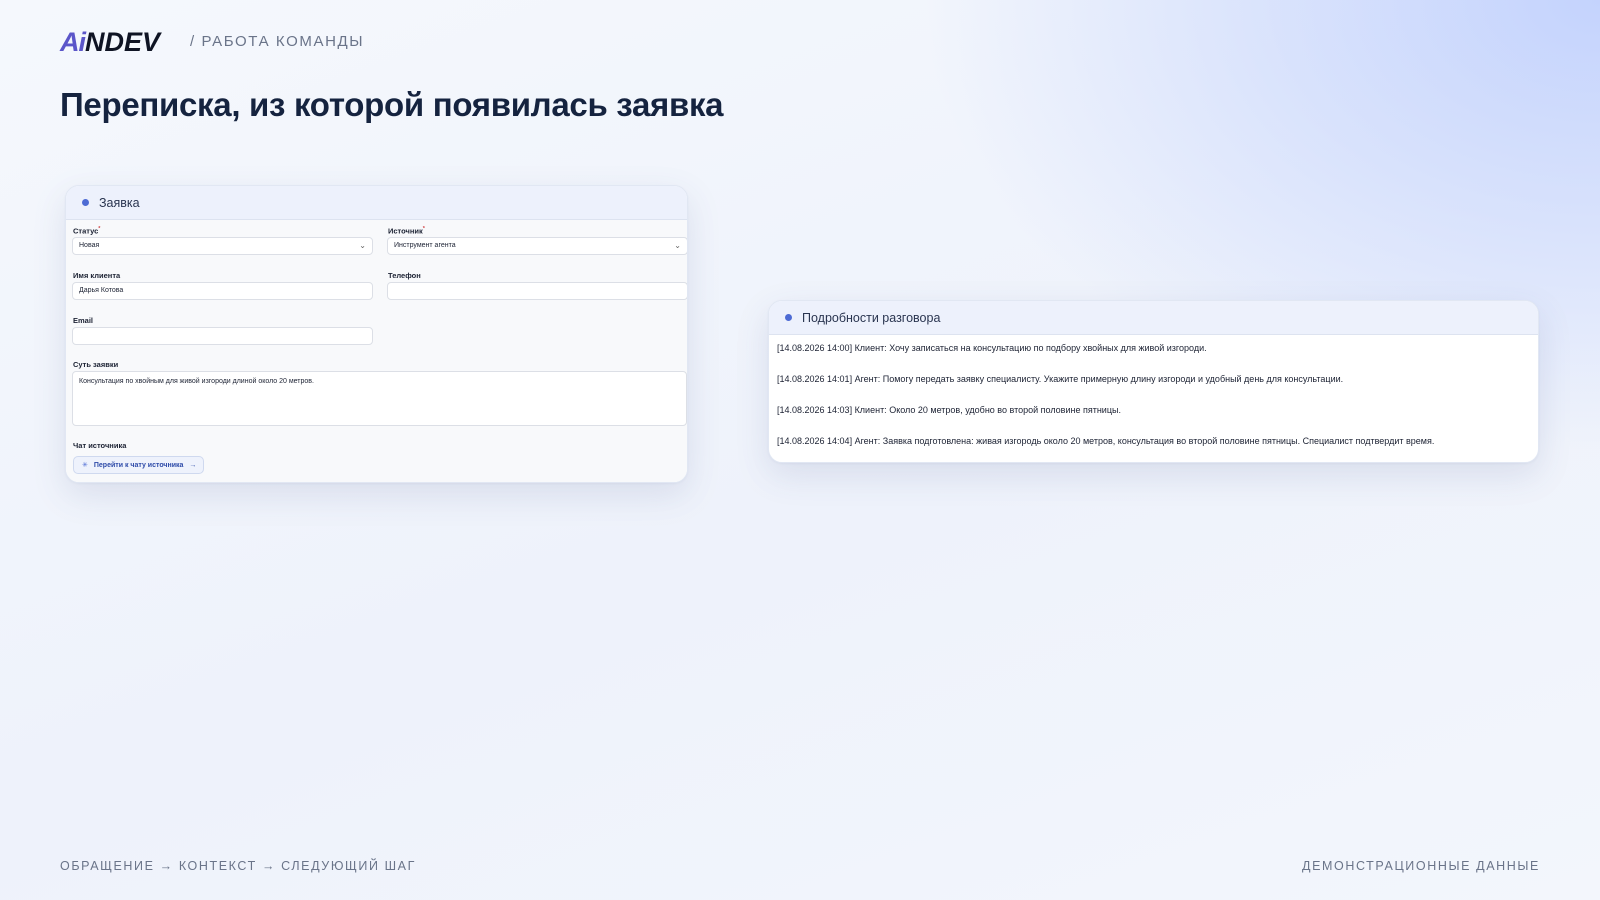 Image resolution: width=1600 pixels, height=900 pixels. What do you see at coordinates (123, 42) in the screenshot?
I see `logo-text: NDEV` at bounding box center [123, 42].